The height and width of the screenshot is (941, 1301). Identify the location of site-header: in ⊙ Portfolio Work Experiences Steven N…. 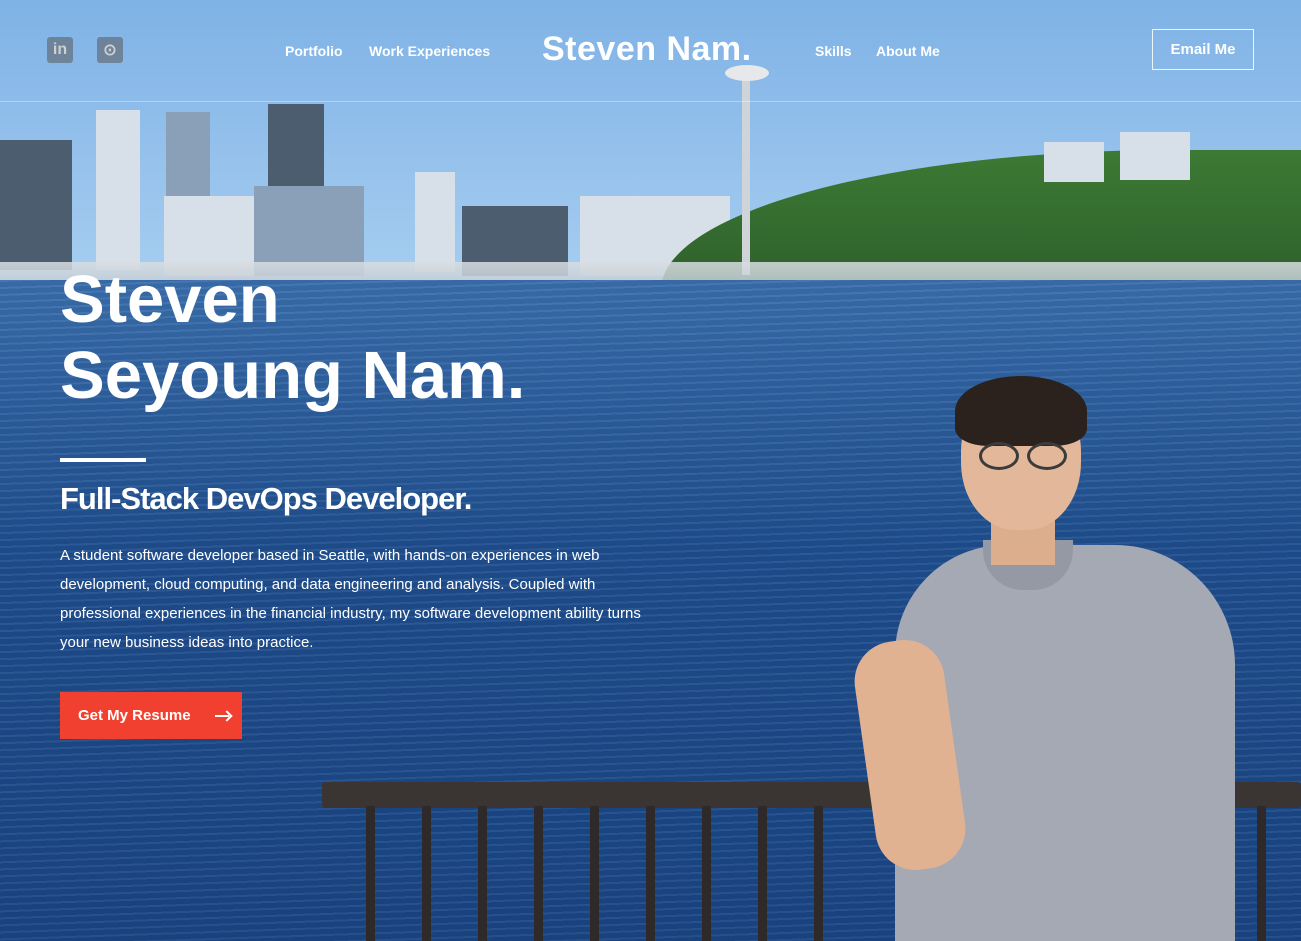
(650, 51).